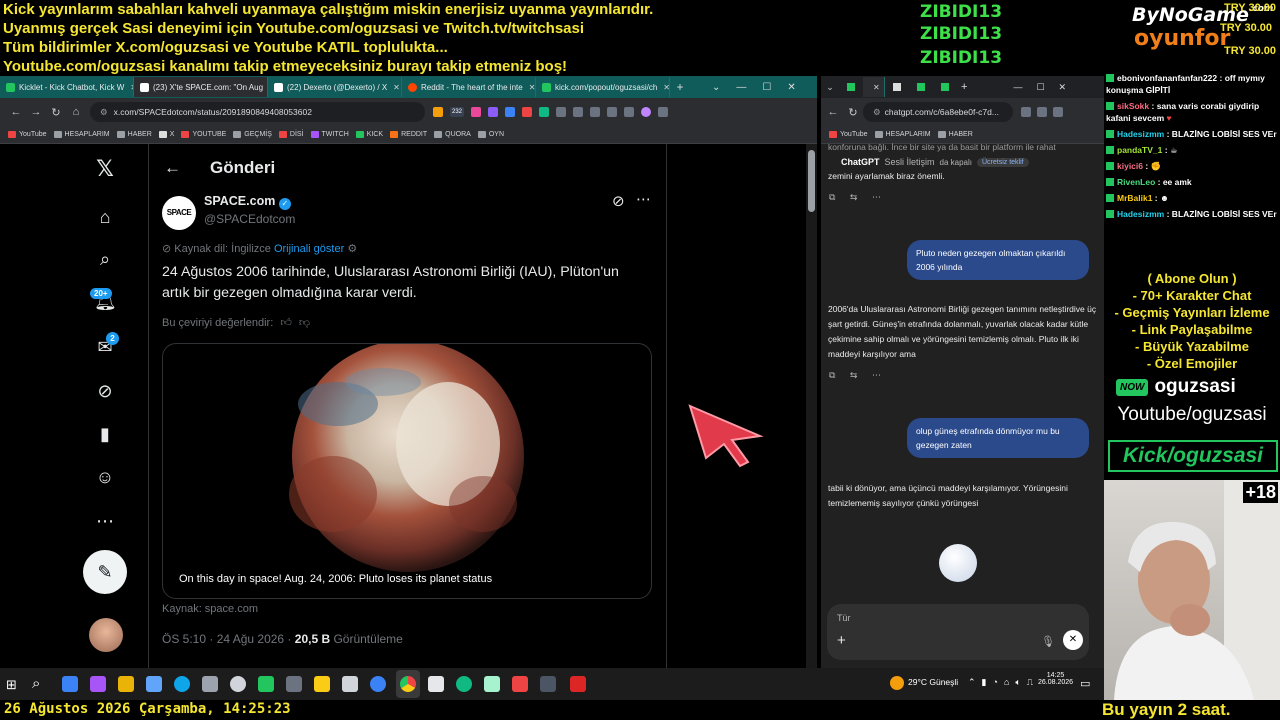  Describe the element at coordinates (897, 683) in the screenshot. I see `weather-sun-icon` at that location.